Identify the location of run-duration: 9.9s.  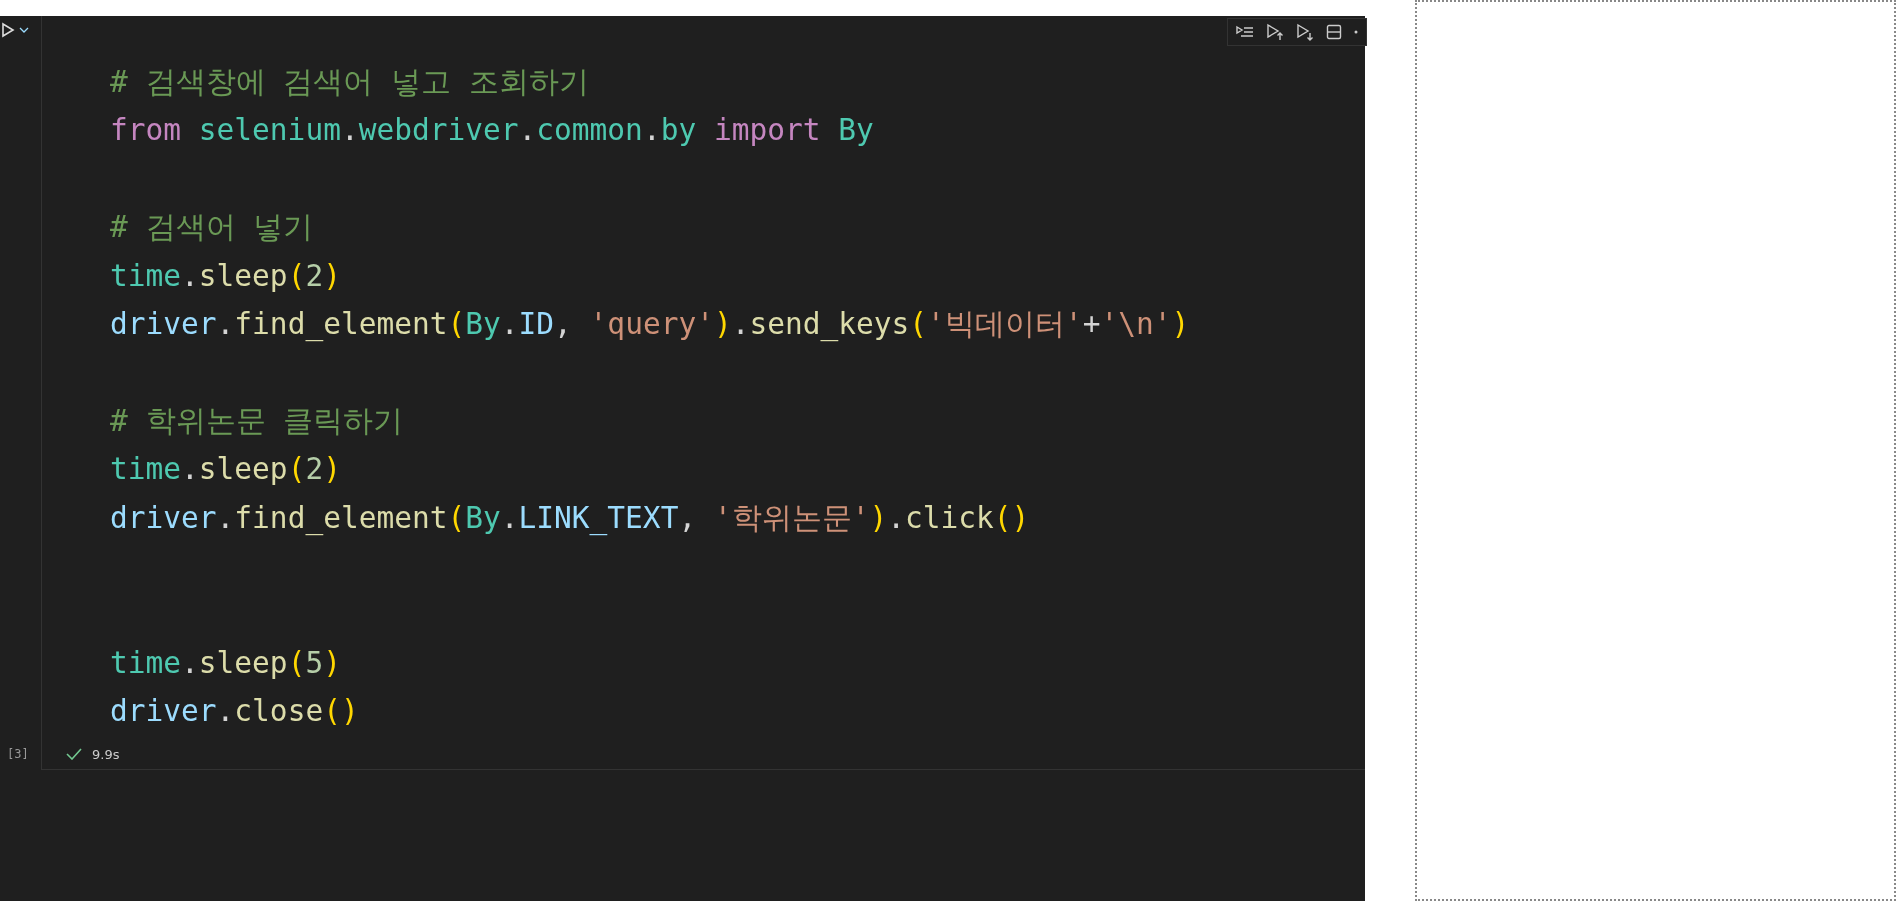
(106, 754).